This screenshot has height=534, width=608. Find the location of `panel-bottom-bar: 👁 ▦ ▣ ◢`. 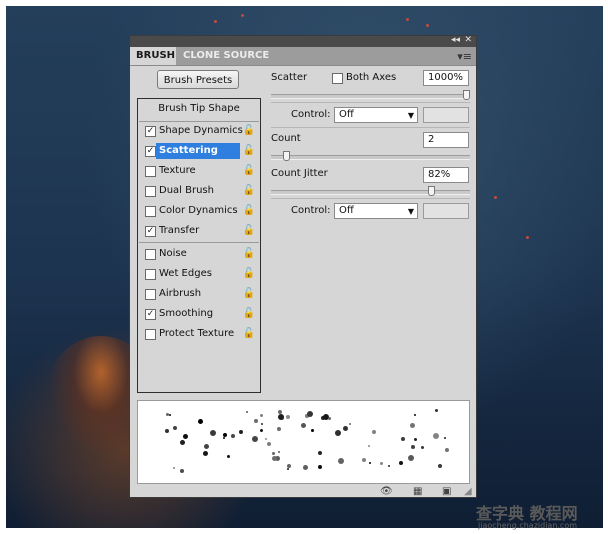

panel-bottom-bar: 👁 ▦ ▣ ◢ is located at coordinates (303, 491).